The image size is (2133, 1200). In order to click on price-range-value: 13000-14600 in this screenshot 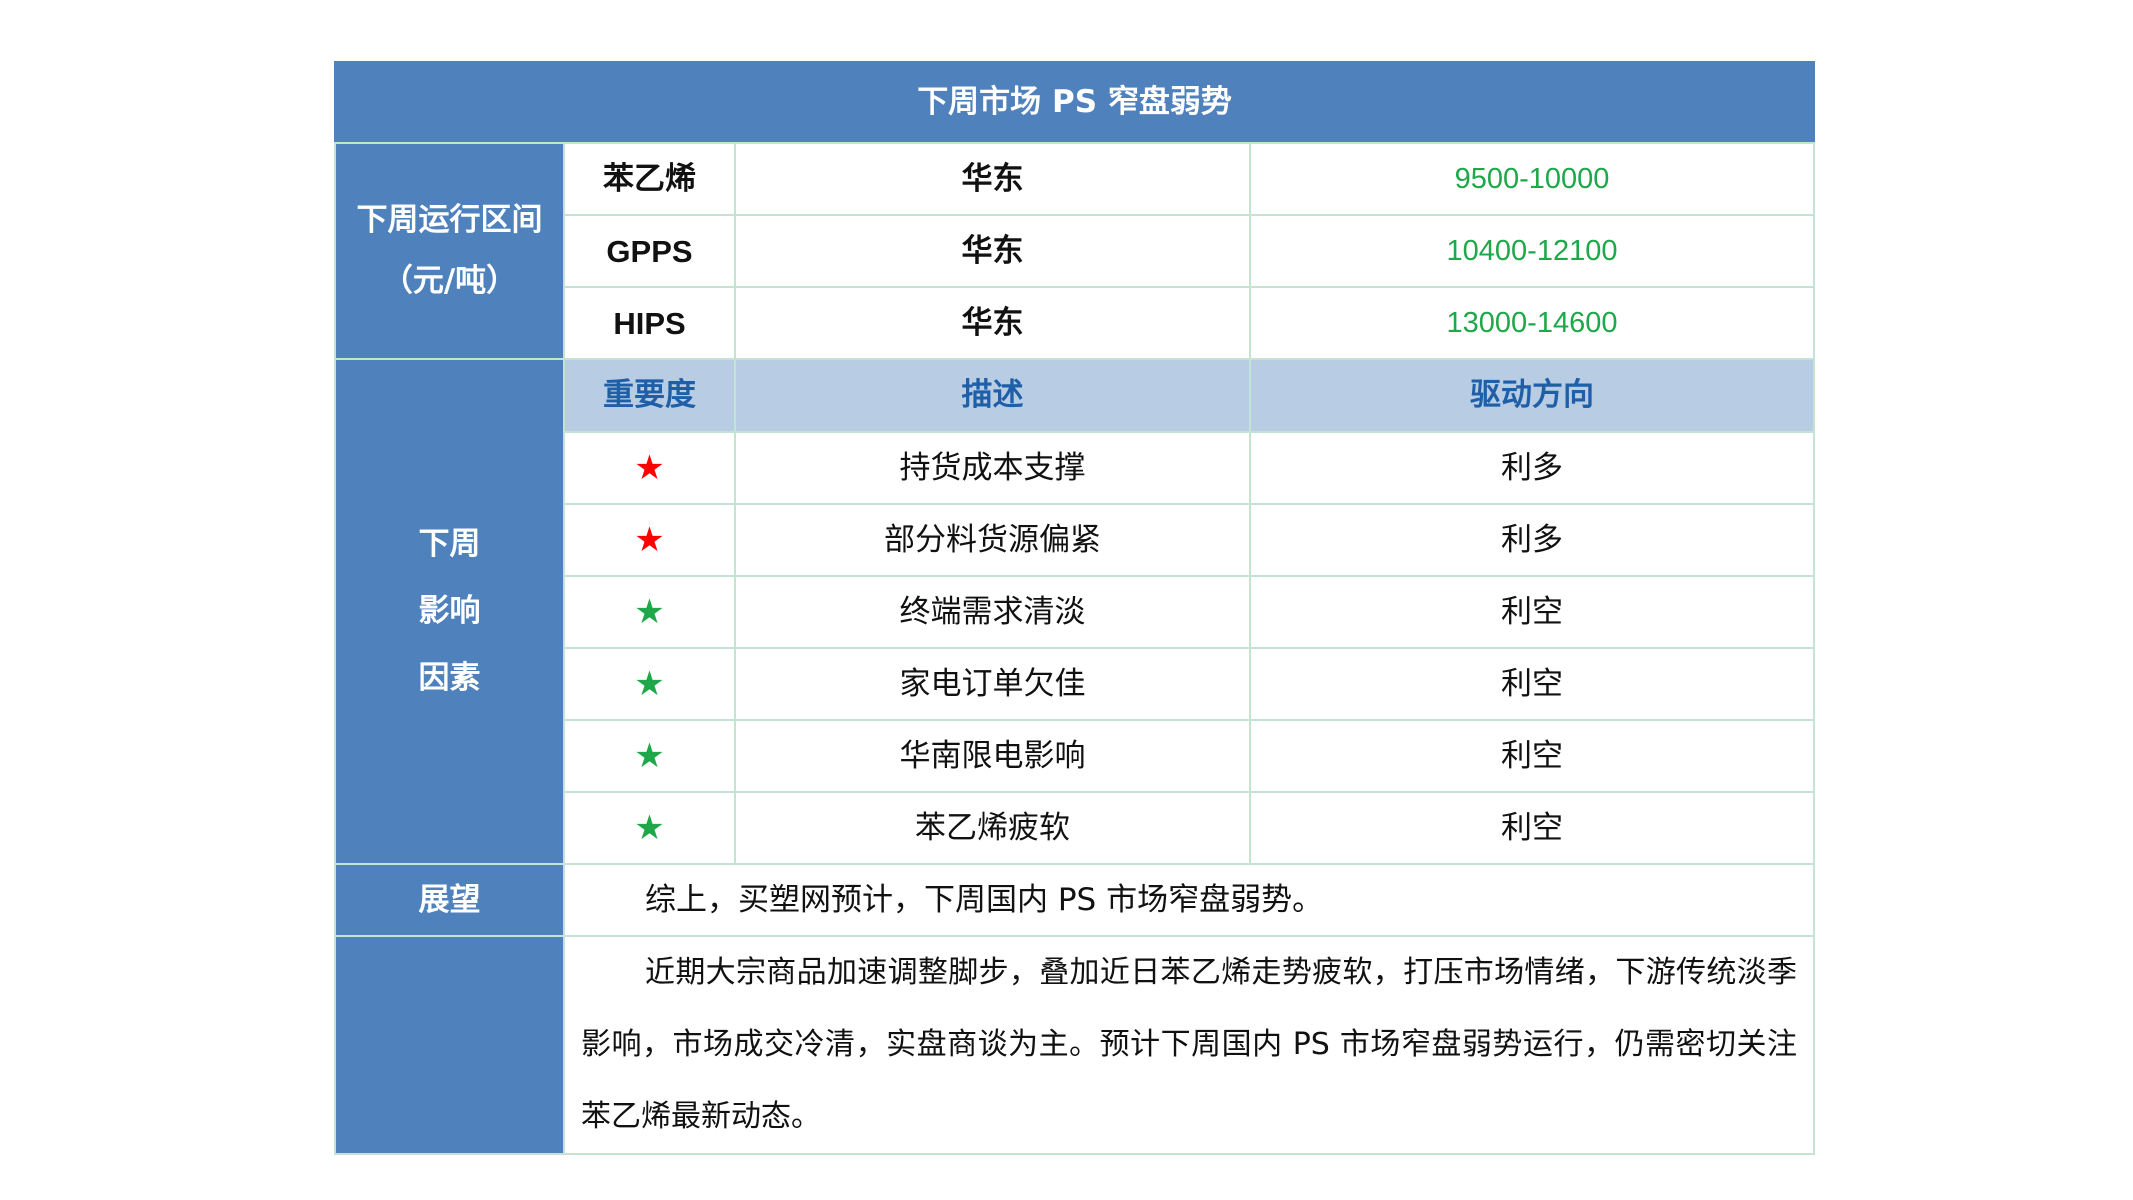, I will do `click(1532, 323)`.